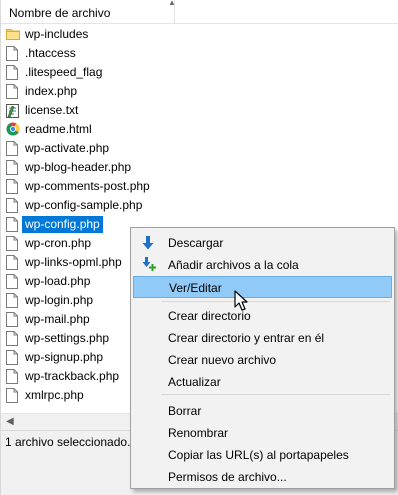 The height and width of the screenshot is (495, 398). Describe the element at coordinates (73, 442) in the screenshot. I see `status-text: 1 archivo seleccionado. T` at that location.